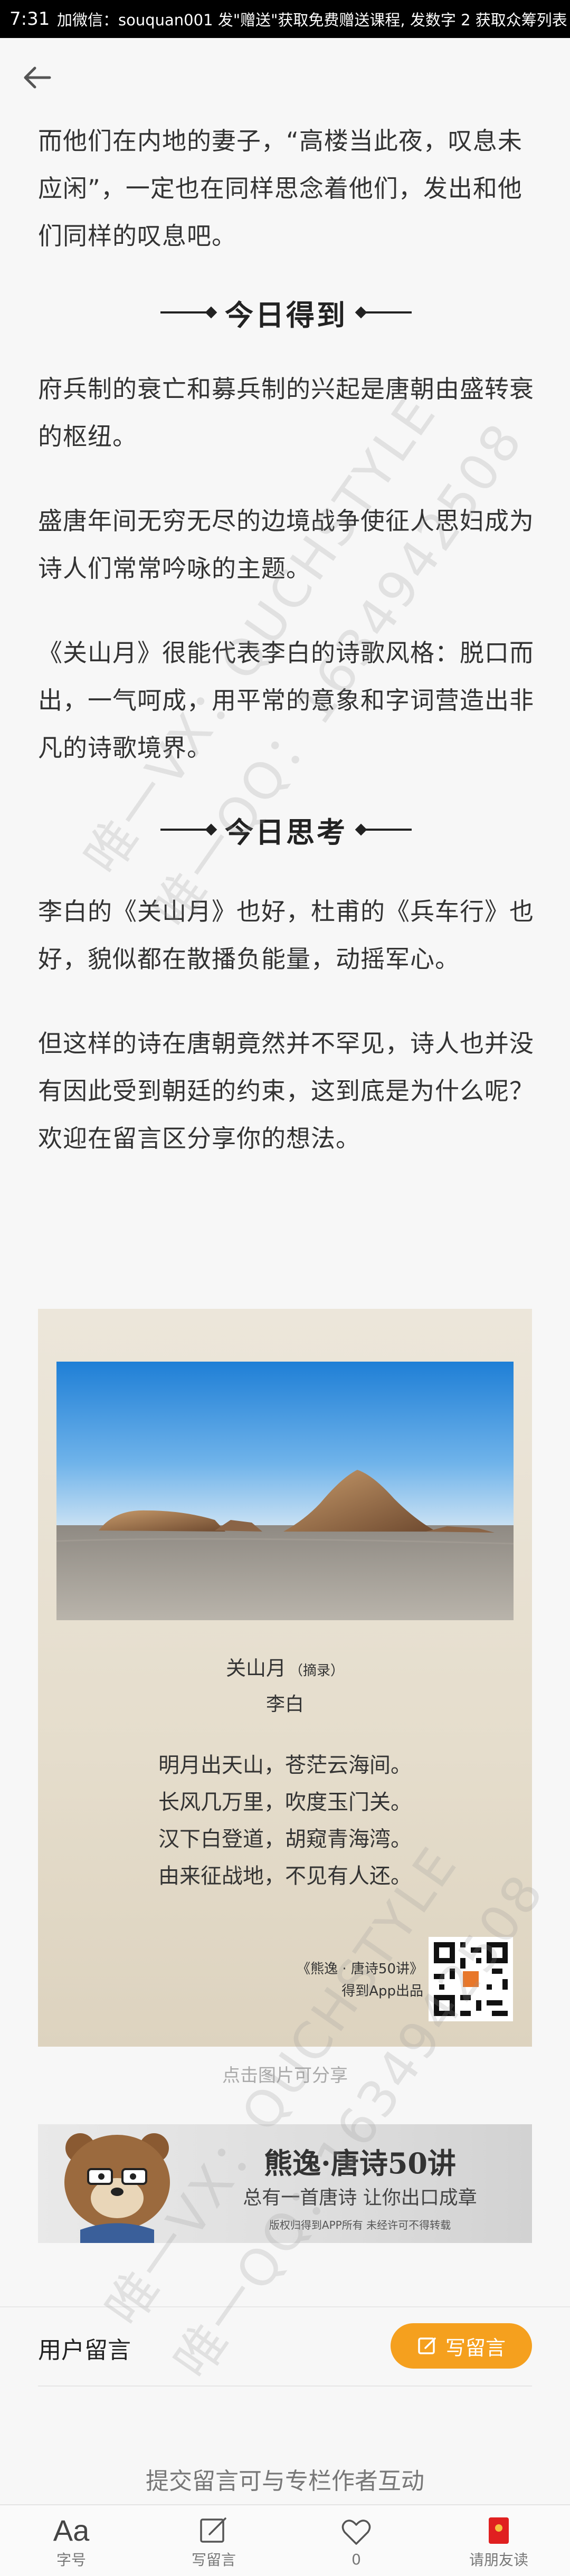 The height and width of the screenshot is (2576, 570). Describe the element at coordinates (285, 1876) in the screenshot. I see `poem-line: 由来征战地，不见有人还。` at that location.